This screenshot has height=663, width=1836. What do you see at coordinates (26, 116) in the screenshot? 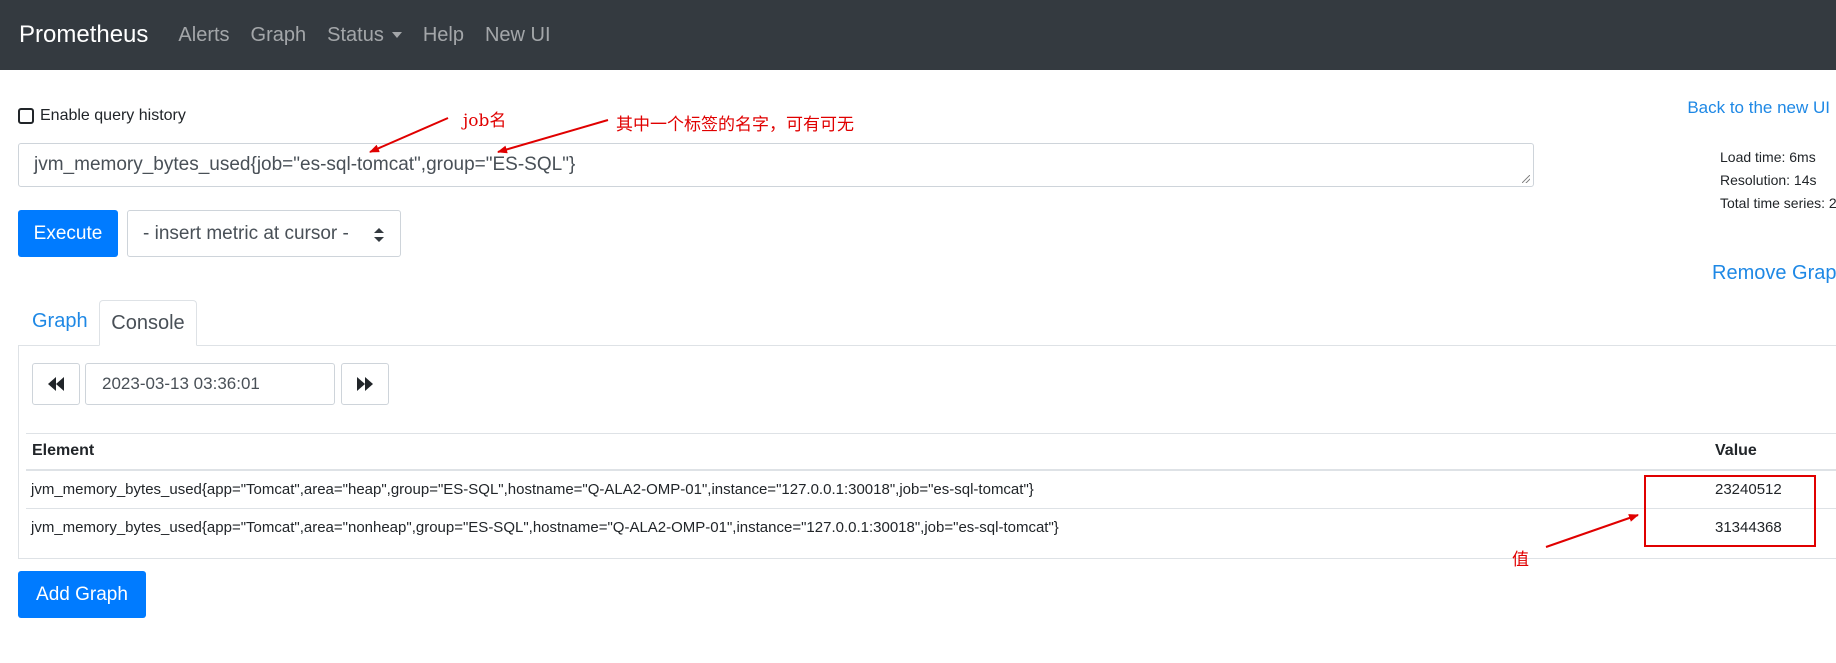
I see `query-history-checkbox` at bounding box center [26, 116].